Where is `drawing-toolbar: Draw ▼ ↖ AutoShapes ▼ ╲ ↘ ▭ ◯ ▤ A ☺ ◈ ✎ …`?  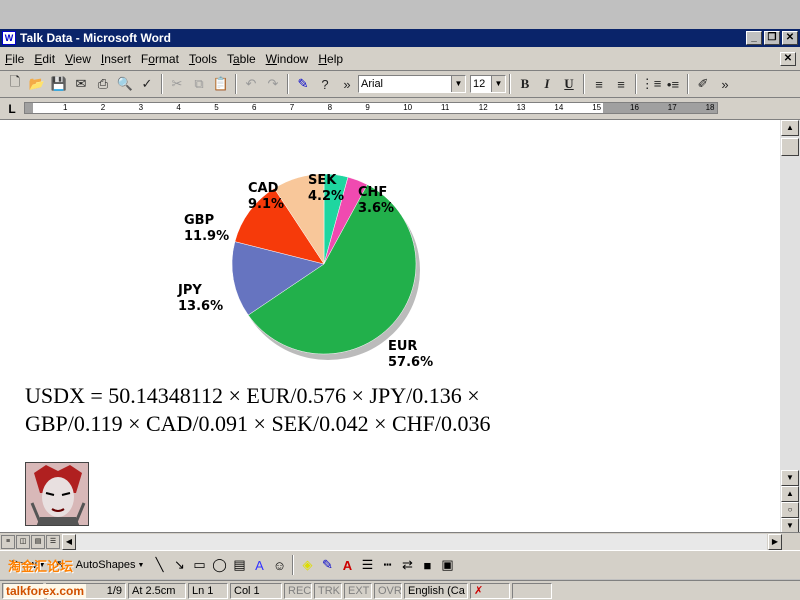 drawing-toolbar: Draw ▼ ↖ AutoShapes ▼ ╲ ↘ ▭ ◯ ▤ A ☺ ◈ ✎ … is located at coordinates (400, 564).